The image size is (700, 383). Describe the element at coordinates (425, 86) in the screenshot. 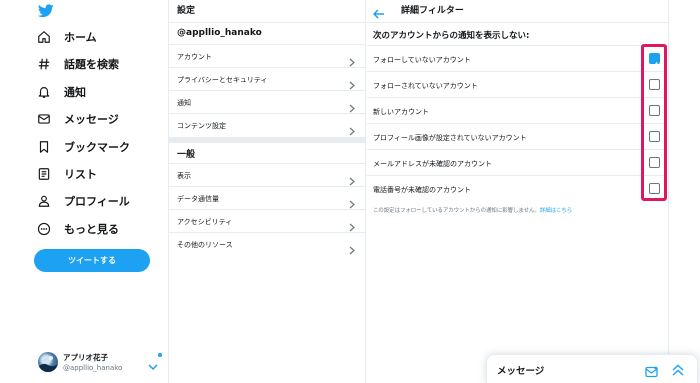

I see `filter-option-label: フォローされていないアカウント` at that location.